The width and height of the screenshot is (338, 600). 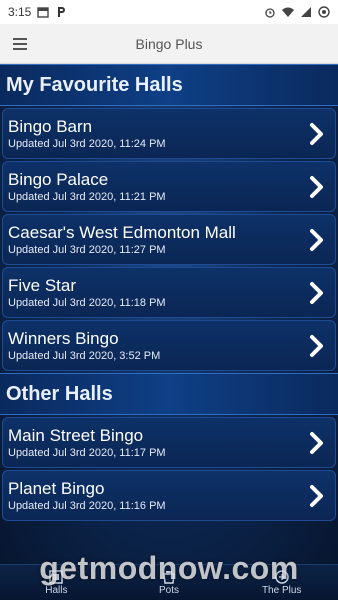 I want to click on halls-icon, so click(x=56, y=576).